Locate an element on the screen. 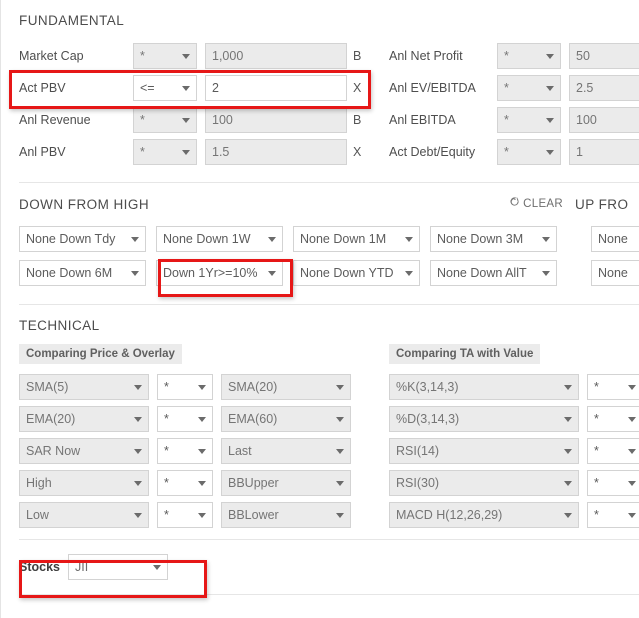  technical-row: EMA(20) * EMA(60) is located at coordinates (204, 419).